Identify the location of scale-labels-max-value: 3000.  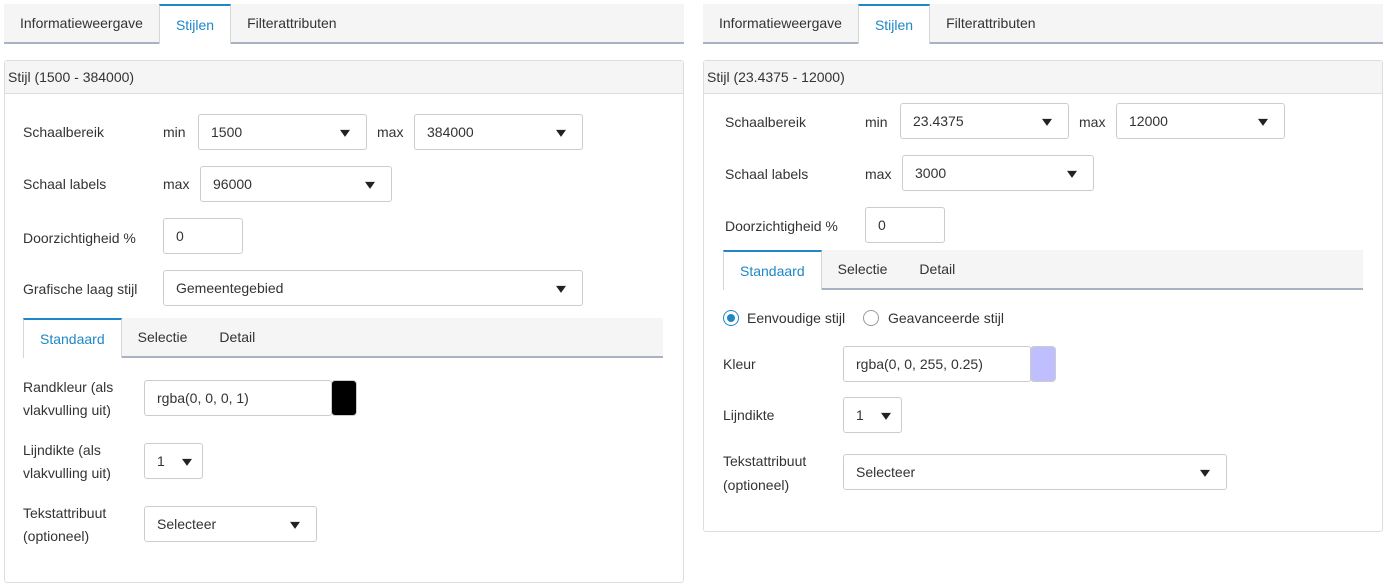
(931, 173).